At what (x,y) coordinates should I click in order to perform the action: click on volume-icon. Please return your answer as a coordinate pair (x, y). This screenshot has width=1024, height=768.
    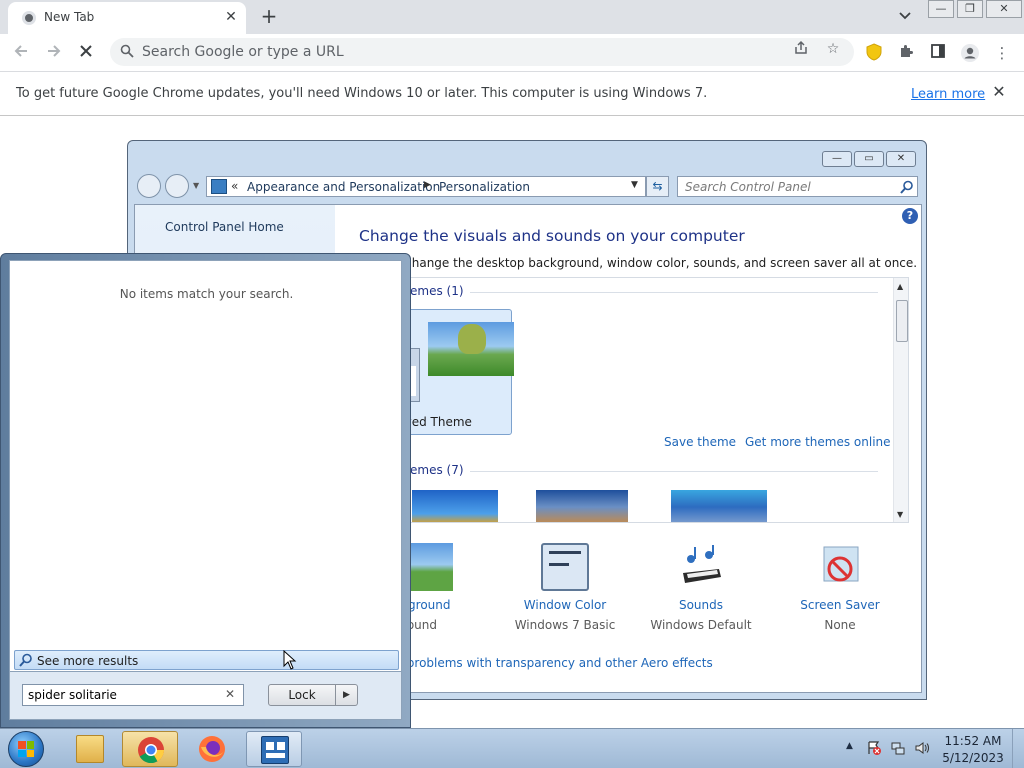
    Looking at the image, I should click on (922, 748).